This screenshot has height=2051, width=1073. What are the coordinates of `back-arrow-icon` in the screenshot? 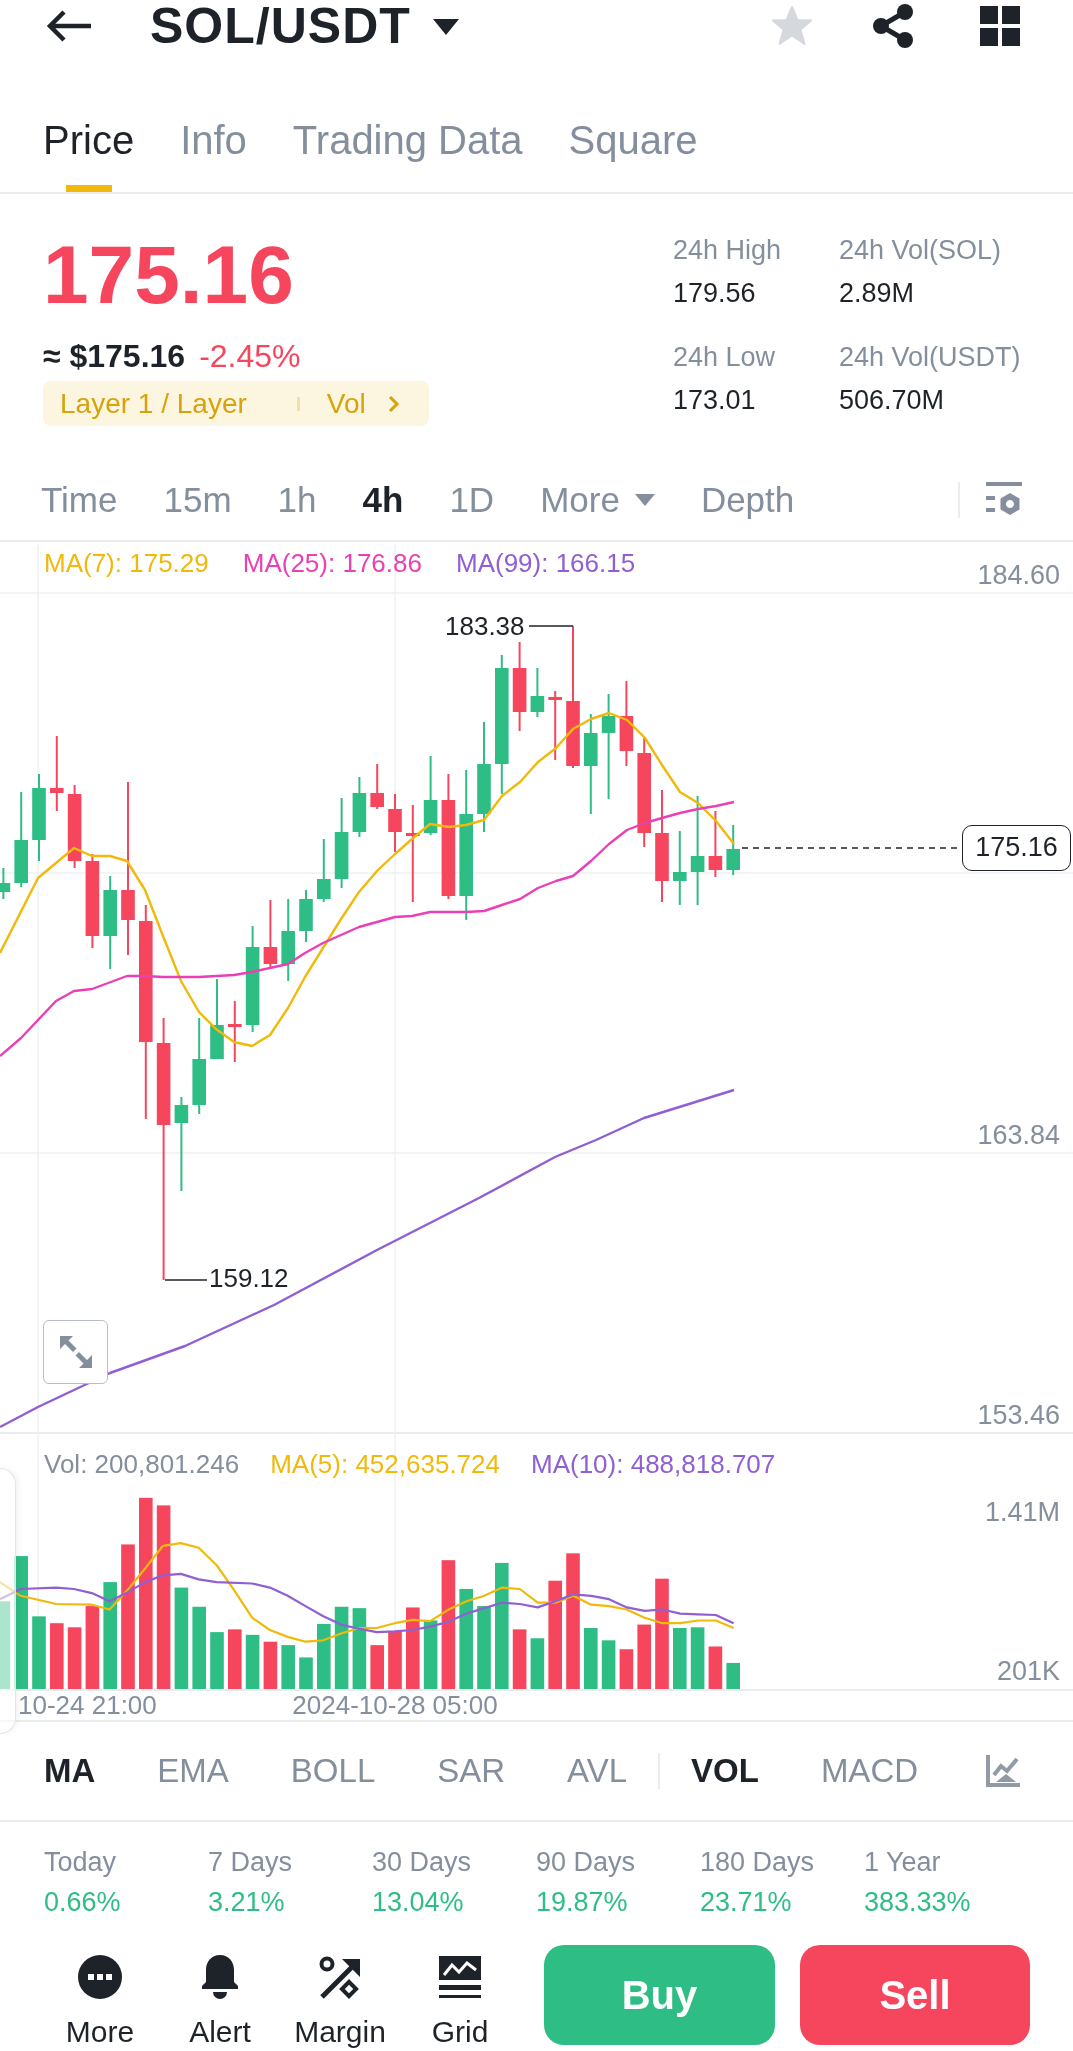 It's located at (69, 26).